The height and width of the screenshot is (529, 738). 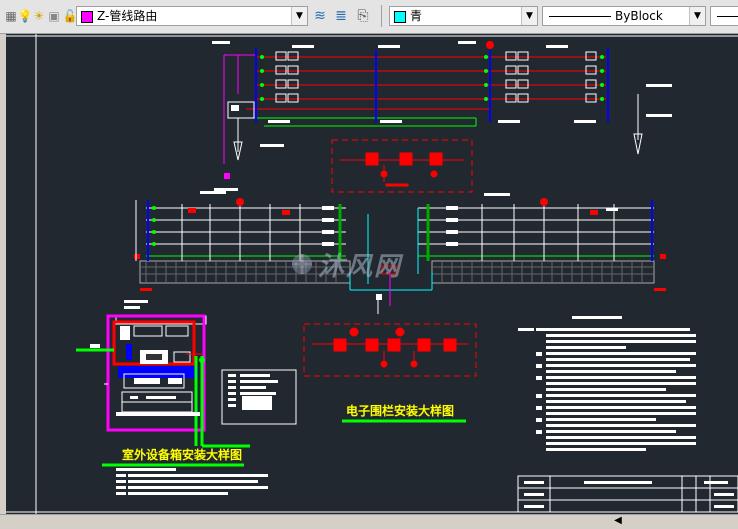 I want to click on layer-previous-icon: ⎘, so click(x=363, y=16).